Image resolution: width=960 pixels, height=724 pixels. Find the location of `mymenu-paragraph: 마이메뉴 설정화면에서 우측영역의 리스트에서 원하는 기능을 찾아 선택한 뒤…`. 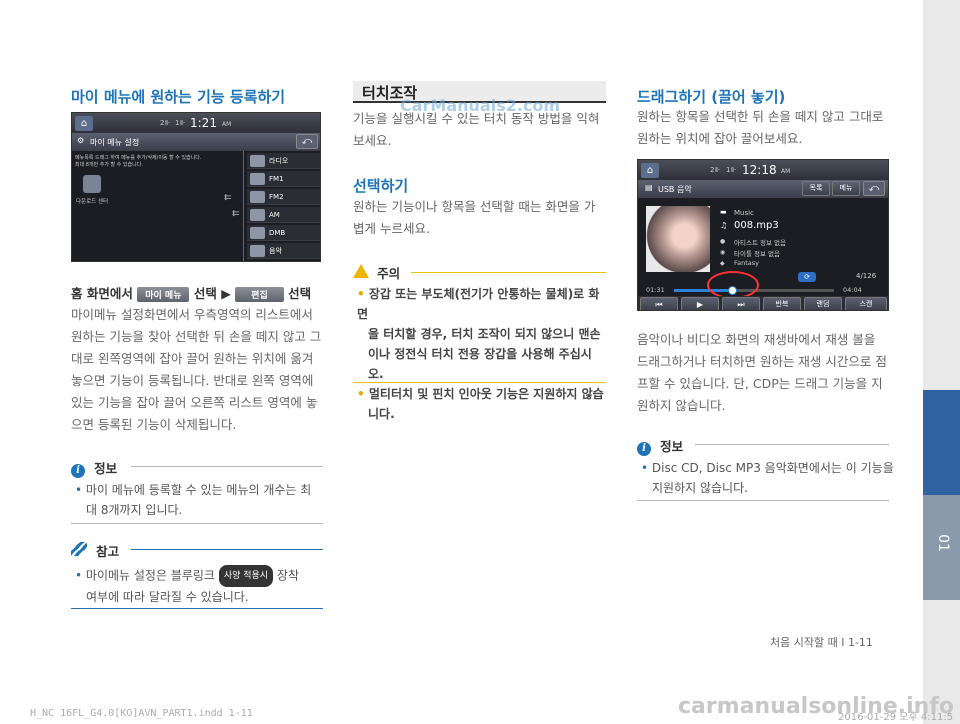

mymenu-paragraph: 마이메뉴 설정화면에서 우측영역의 리스트에서 원하는 기능을 찾아 선택한 뒤… is located at coordinates (197, 370).